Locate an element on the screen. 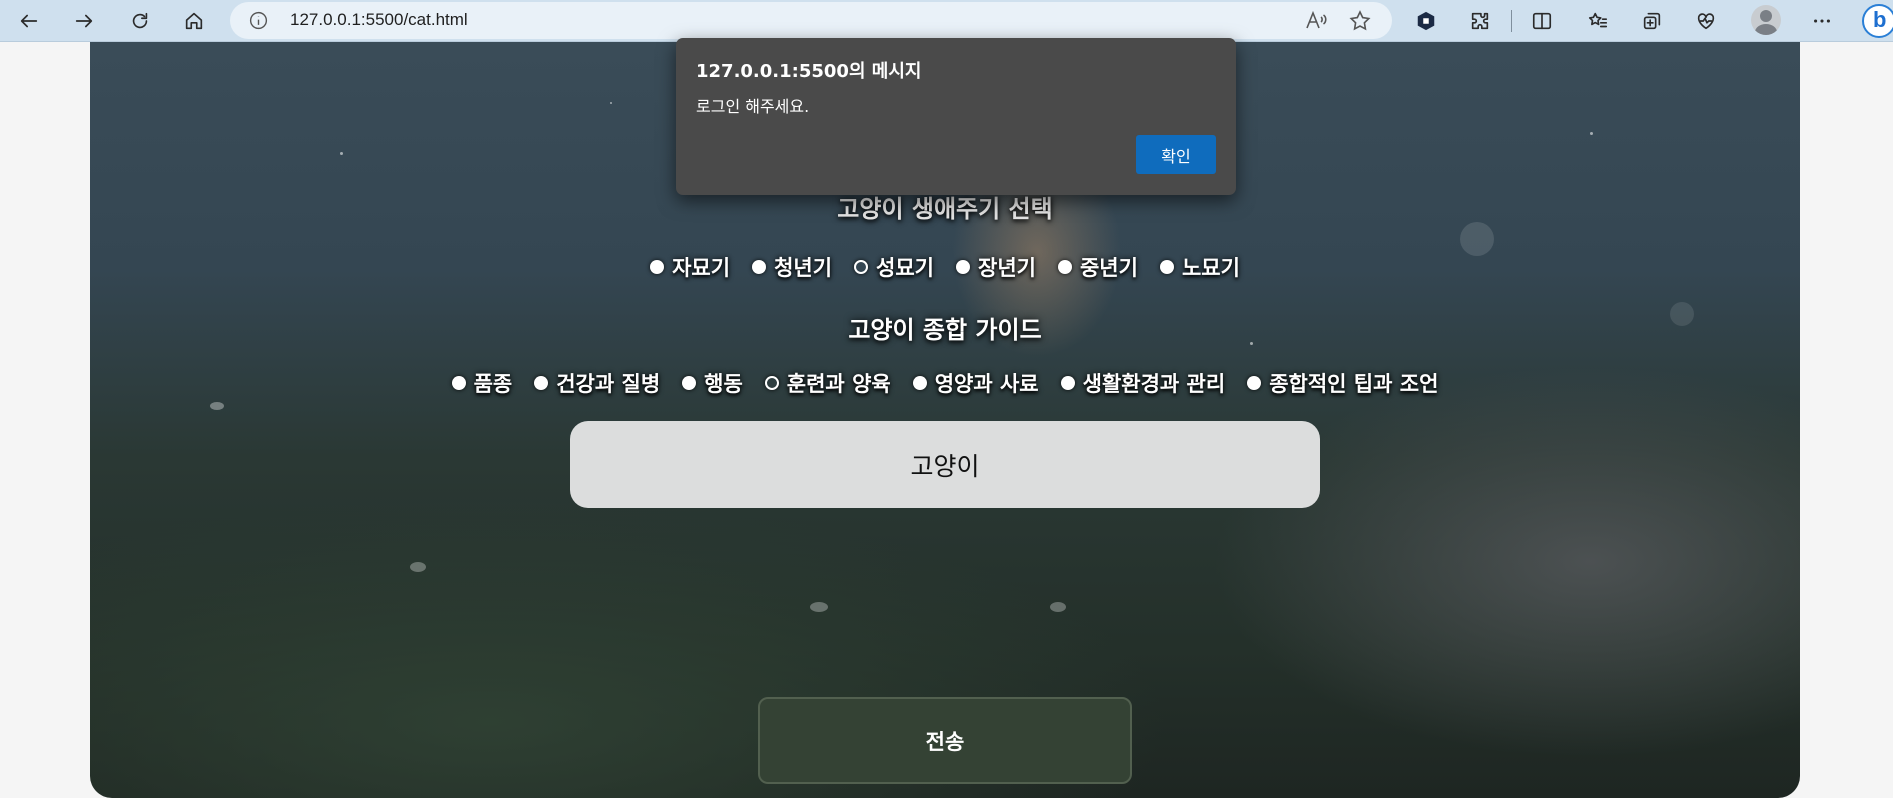 This screenshot has width=1893, height=798. radio-label: 영양과 사료 is located at coordinates (986, 384).